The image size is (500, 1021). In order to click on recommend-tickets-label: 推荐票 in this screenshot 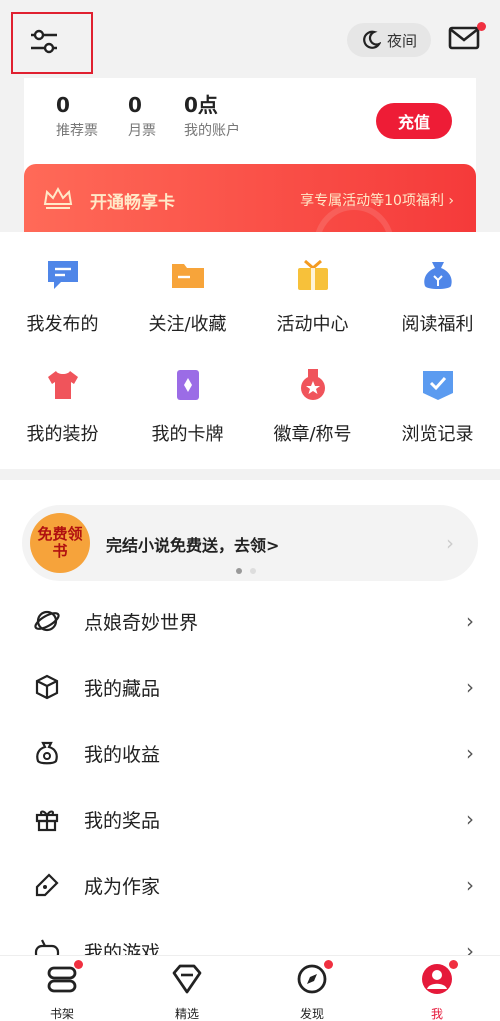, I will do `click(77, 131)`.